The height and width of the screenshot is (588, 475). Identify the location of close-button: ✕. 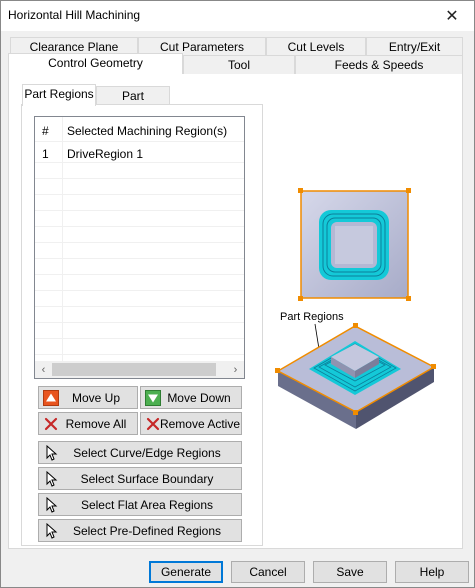
(452, 16).